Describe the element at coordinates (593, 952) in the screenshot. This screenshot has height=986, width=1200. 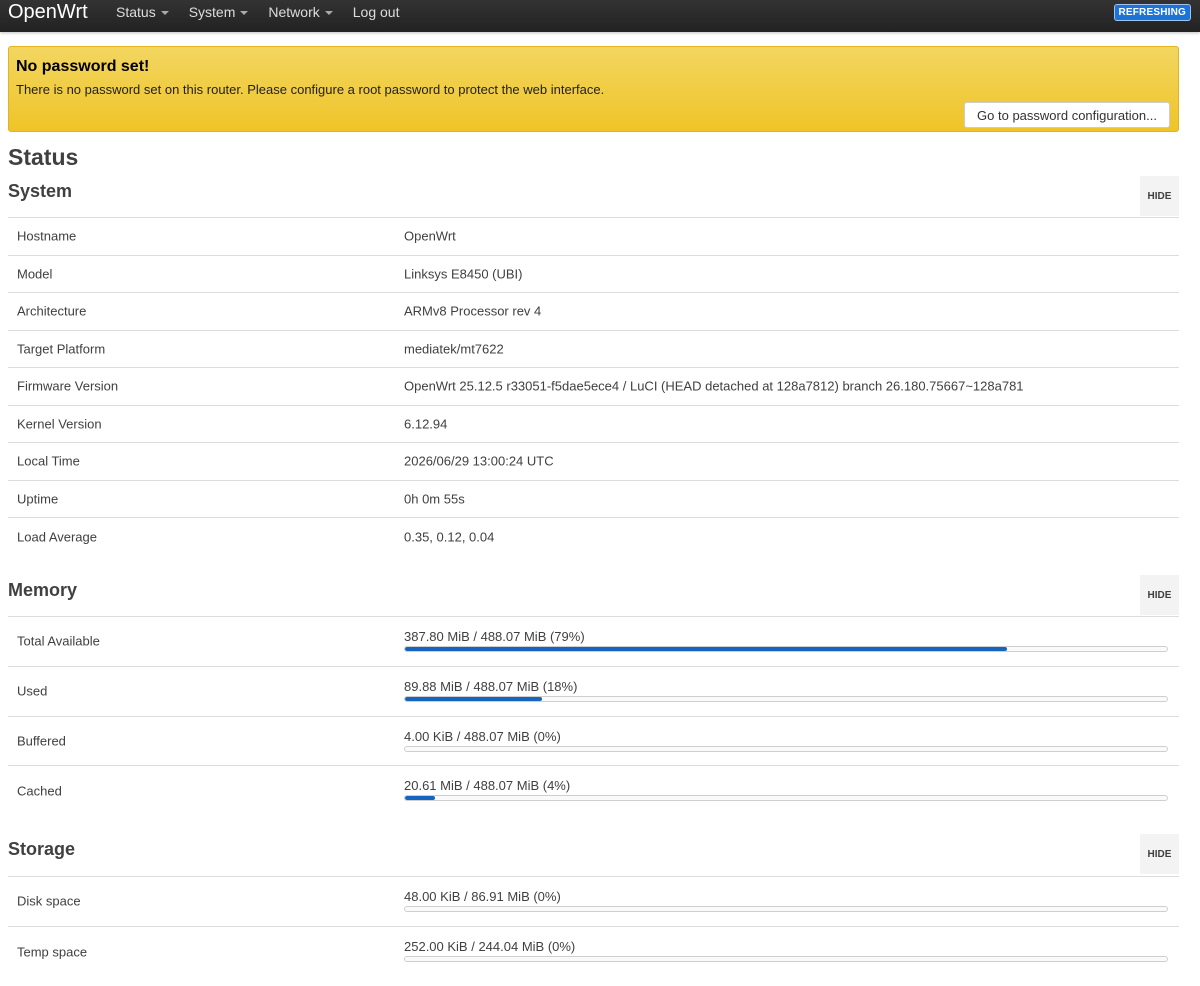
I see `table-row: Temp space 252.00 KiB / 244.04 MiB (0%)` at that location.